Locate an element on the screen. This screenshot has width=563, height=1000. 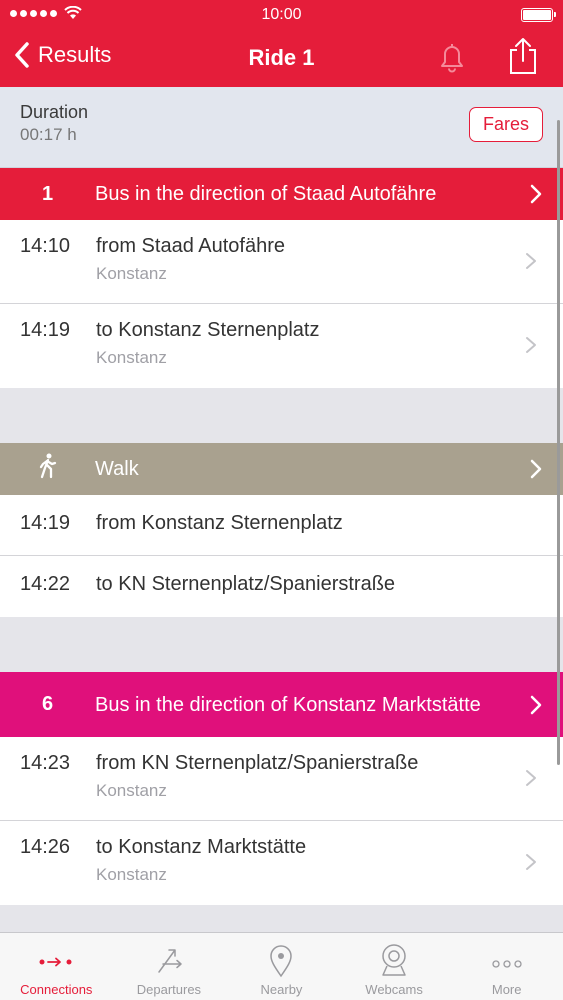
stop-row: 14:19 from Konstanz Sternenplatz is located at coordinates (281, 525).